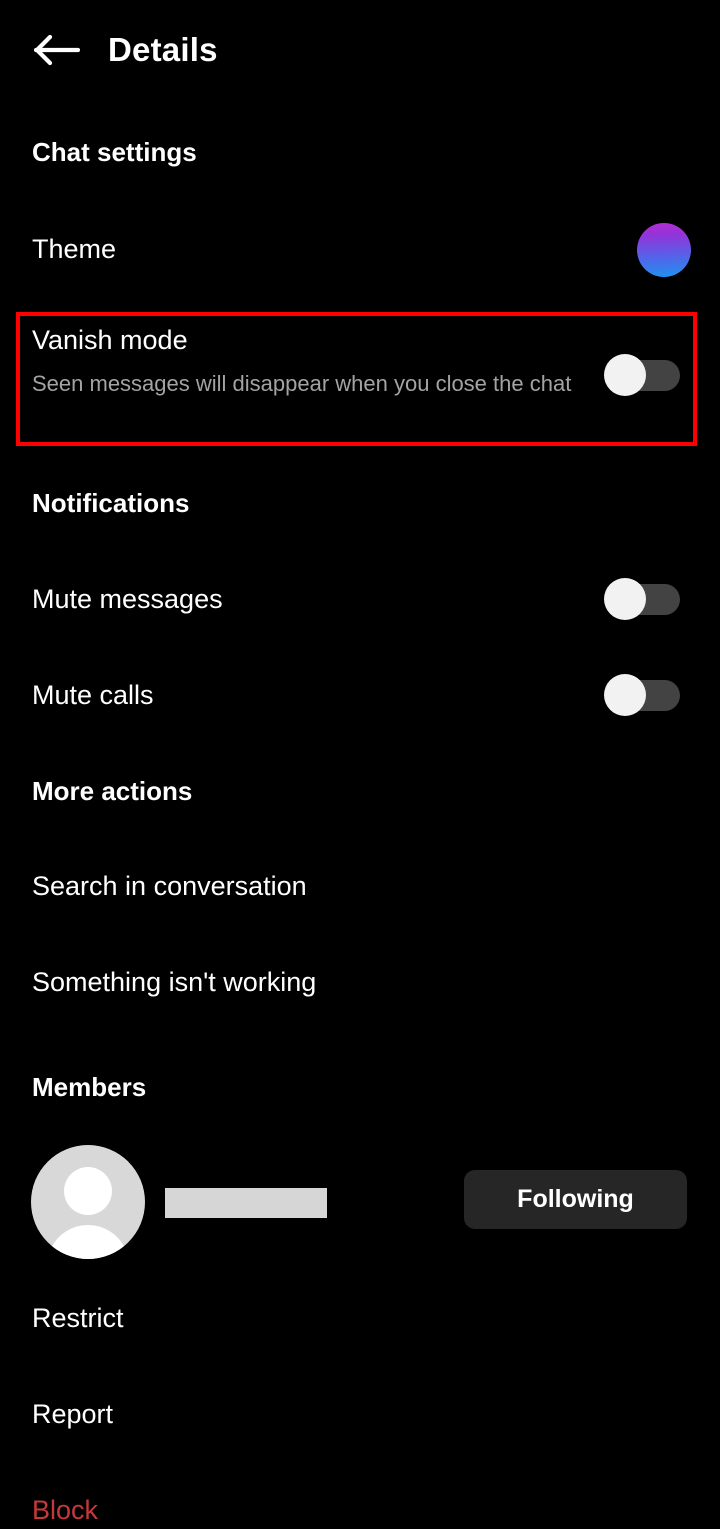 The image size is (720, 1529). Describe the element at coordinates (360, 1415) in the screenshot. I see `row-report: Report` at that location.